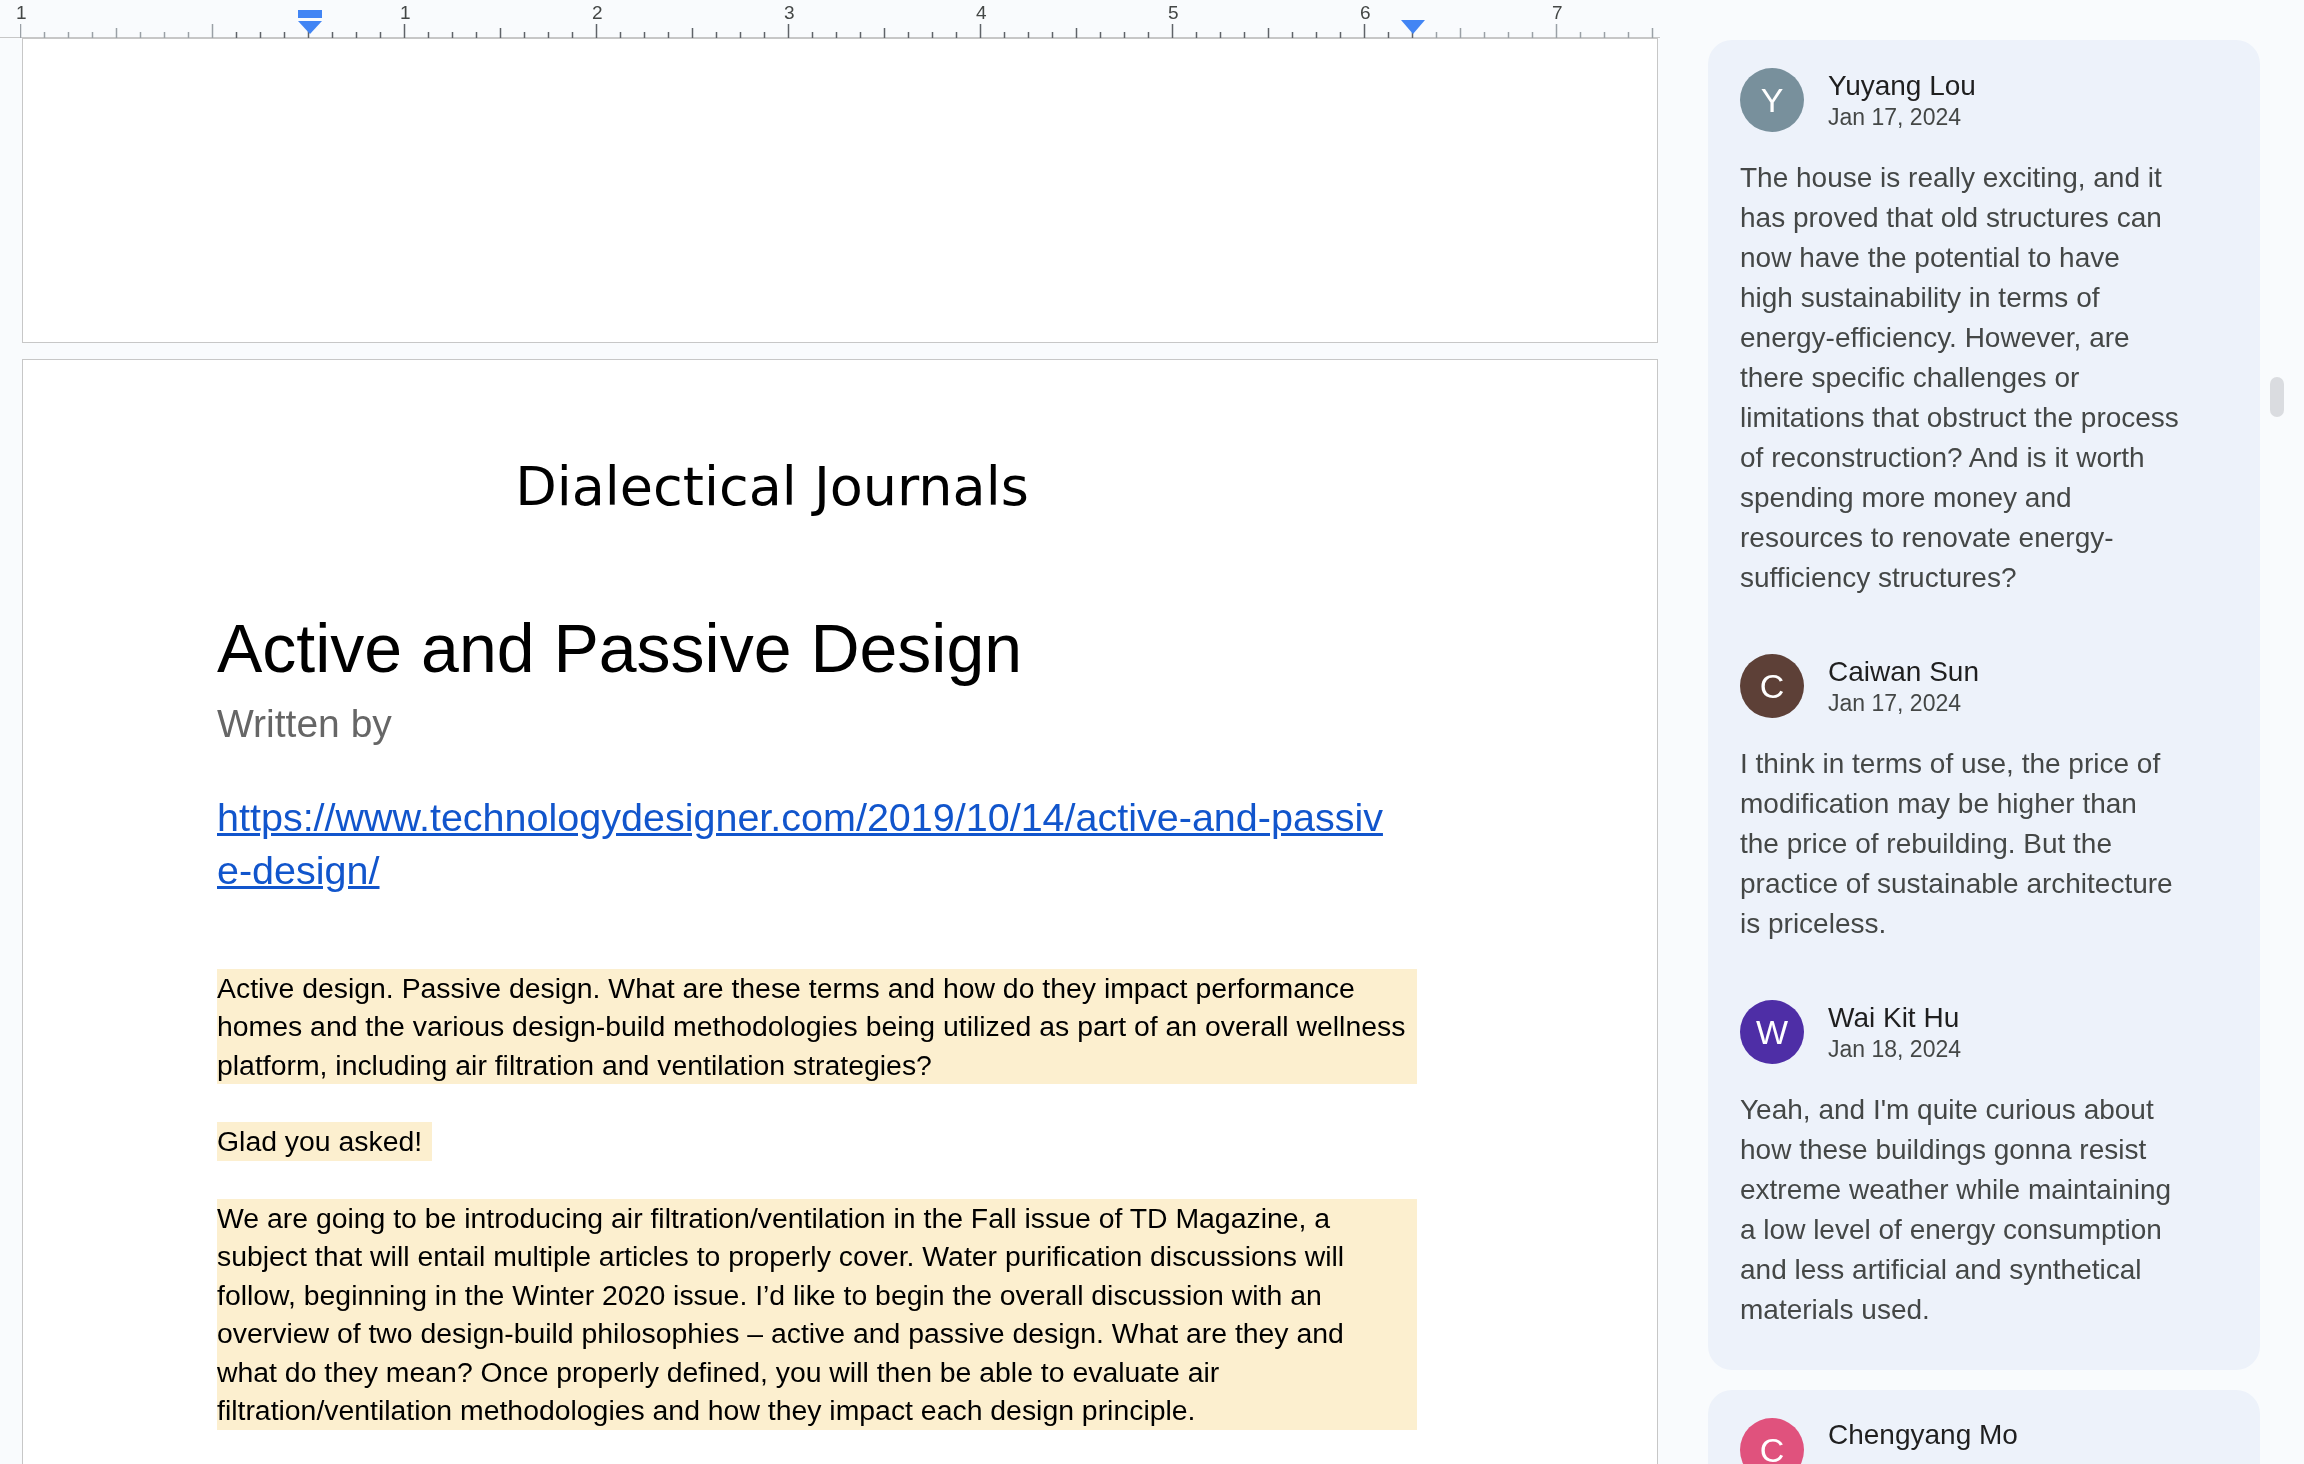 This screenshot has width=2304, height=1464. Describe the element at coordinates (1413, 27) in the screenshot. I see `right-indent-marker-icon` at that location.